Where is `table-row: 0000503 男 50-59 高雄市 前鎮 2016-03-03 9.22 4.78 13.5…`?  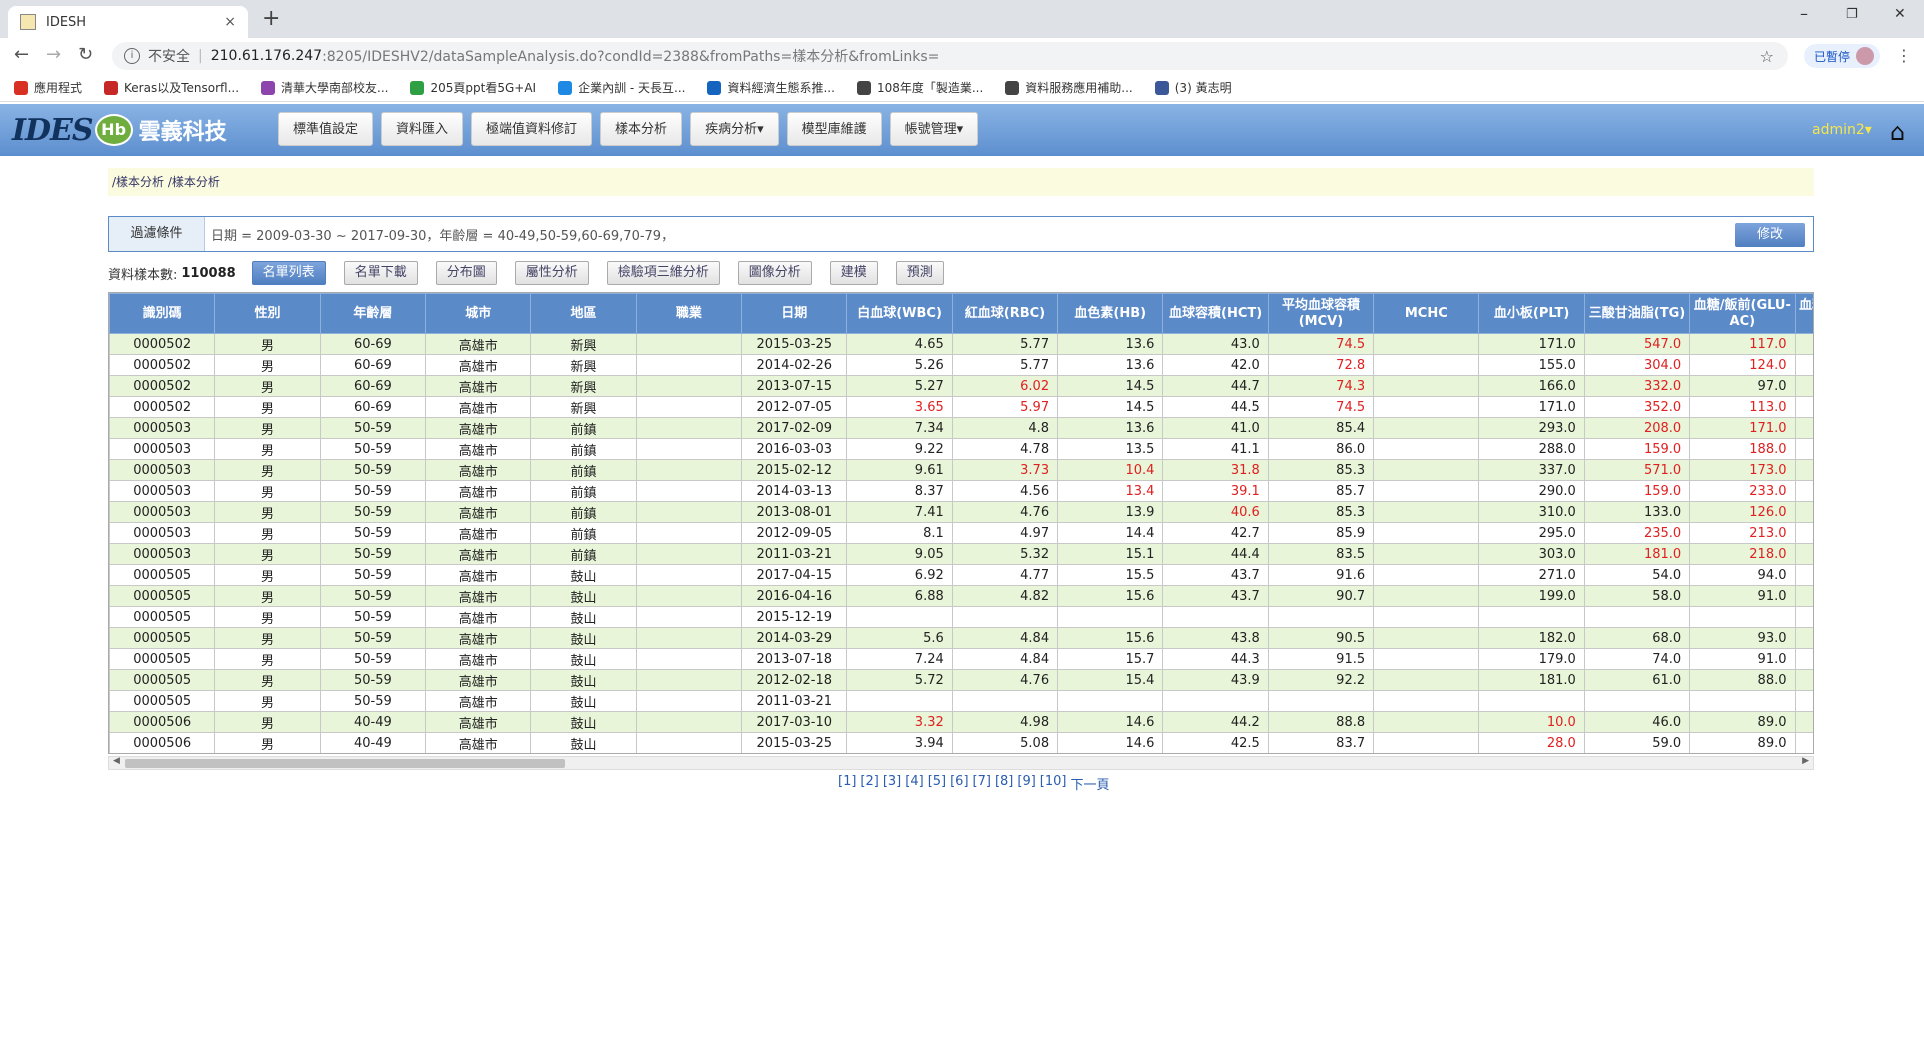
table-row: 0000503 男 50-59 高雄市 前鎮 2016-03-03 9.22 4.78 13.5… is located at coordinates (961, 449).